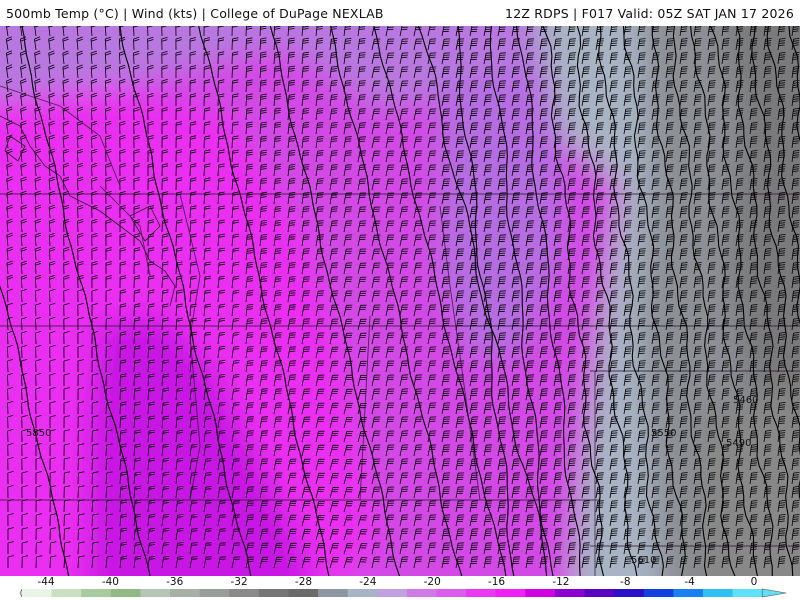  What do you see at coordinates (174, 582) in the screenshot?
I see `colorbar-tick-label: -36` at bounding box center [174, 582].